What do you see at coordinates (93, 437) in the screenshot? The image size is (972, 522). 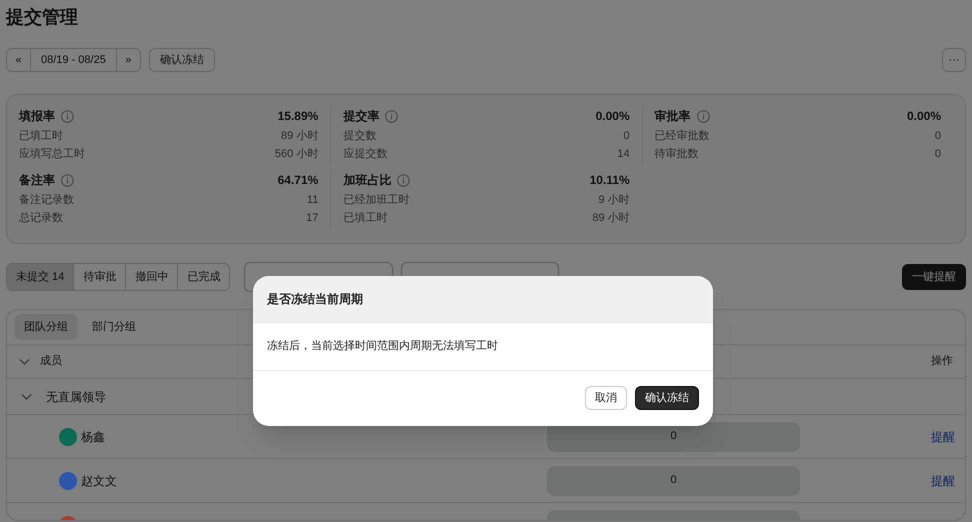 I see `member-name: 杨鑫` at bounding box center [93, 437].